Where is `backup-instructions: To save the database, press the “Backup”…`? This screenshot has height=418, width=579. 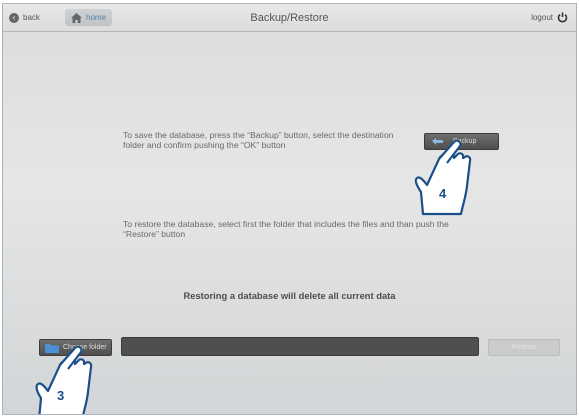
backup-instructions: To save the database, press the “Backup”… is located at coordinates (258, 140).